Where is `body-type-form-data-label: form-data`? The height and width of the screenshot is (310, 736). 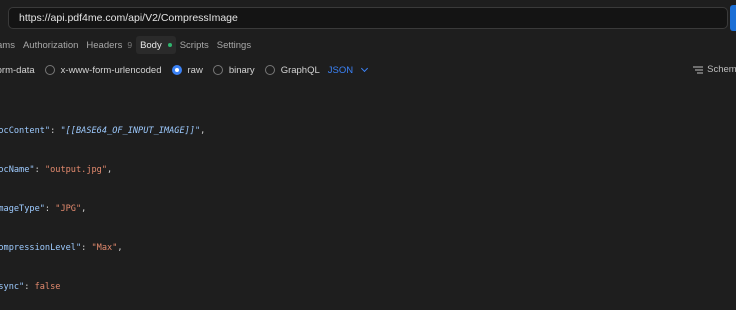
body-type-form-data-label: form-data is located at coordinates (17, 70).